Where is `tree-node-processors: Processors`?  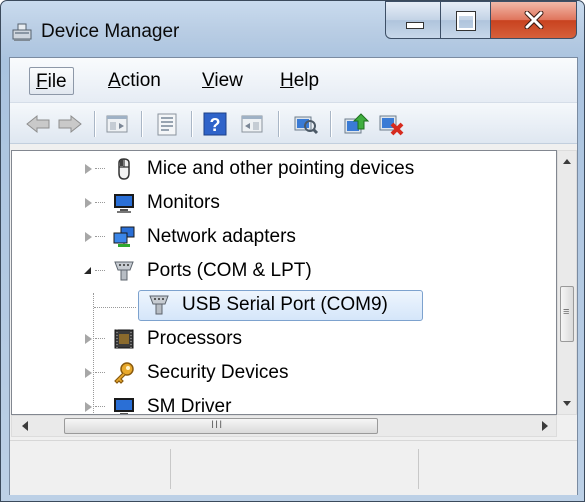 tree-node-processors: Processors is located at coordinates (282, 339).